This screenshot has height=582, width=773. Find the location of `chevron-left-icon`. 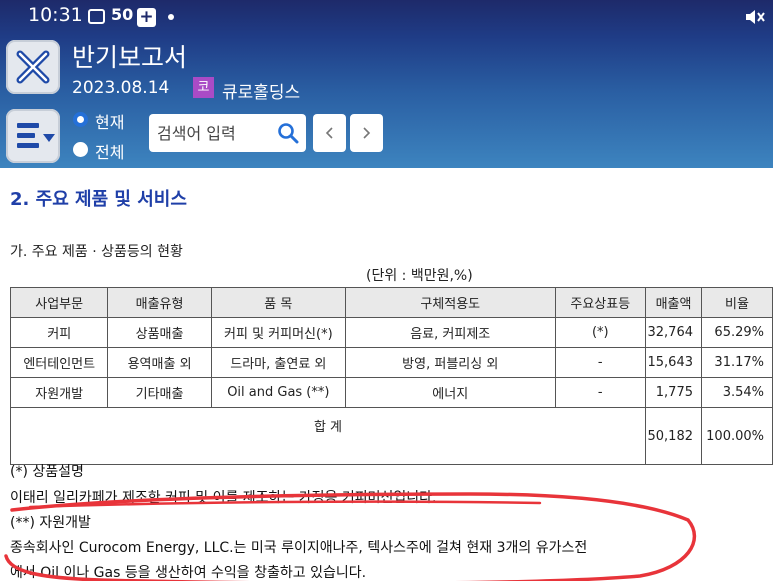

chevron-left-icon is located at coordinates (329, 133).